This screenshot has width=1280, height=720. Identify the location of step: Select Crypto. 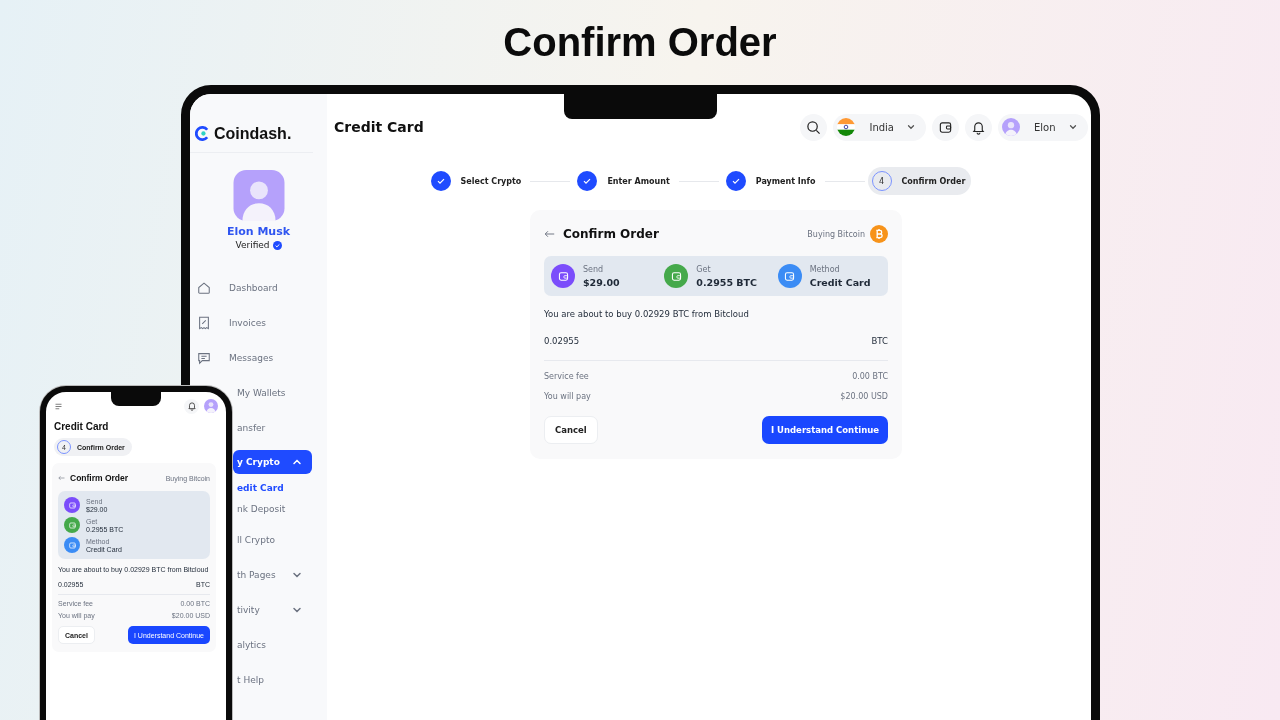
(477, 181).